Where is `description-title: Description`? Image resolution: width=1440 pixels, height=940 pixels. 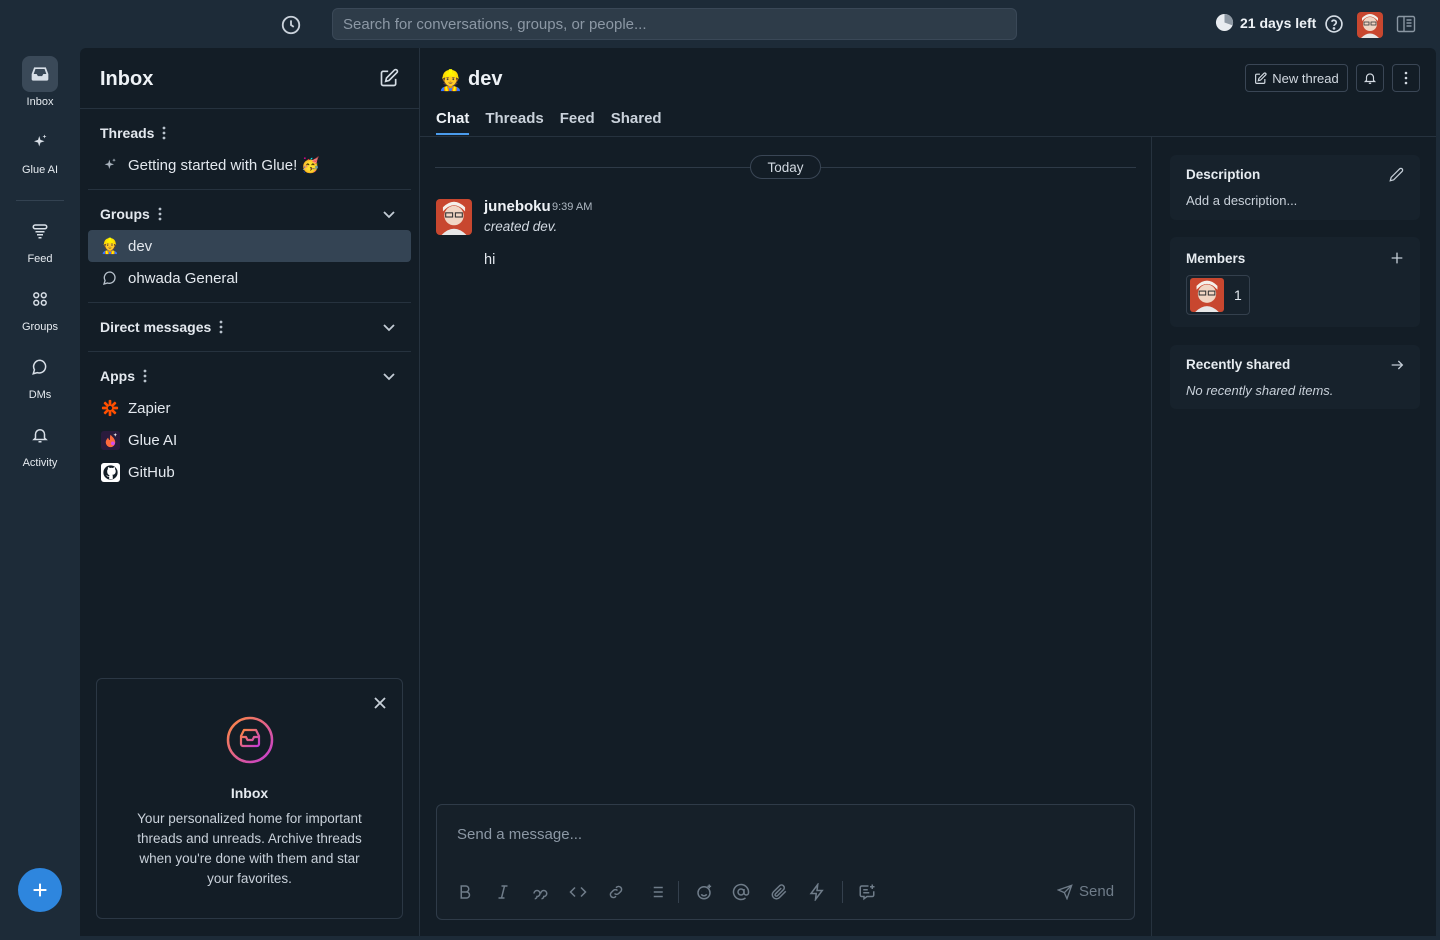
description-title: Description is located at coordinates (1223, 174).